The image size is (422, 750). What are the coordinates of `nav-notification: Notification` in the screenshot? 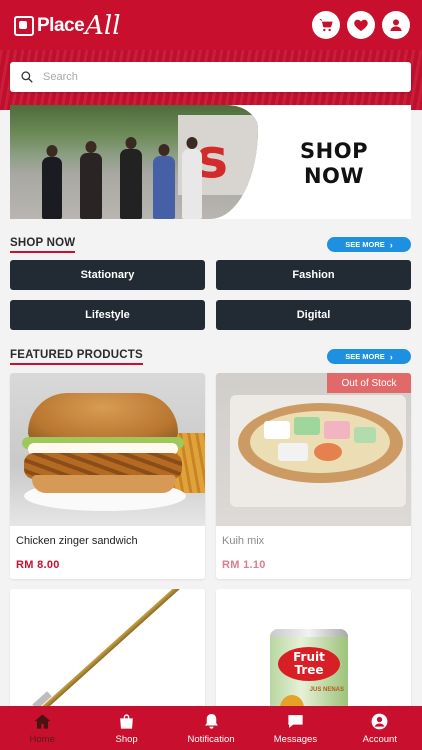 It's located at (211, 728).